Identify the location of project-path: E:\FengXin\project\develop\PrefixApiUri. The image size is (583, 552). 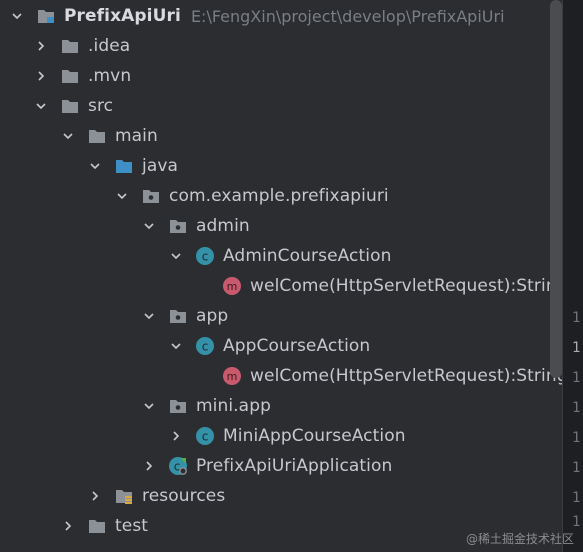
(347, 16).